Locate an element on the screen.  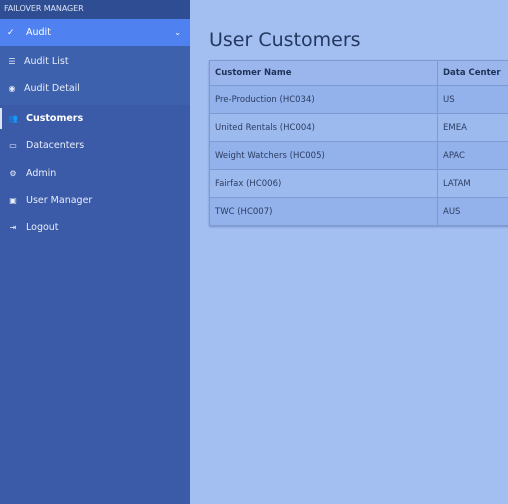
page-title: User Customers is located at coordinates (285, 40).